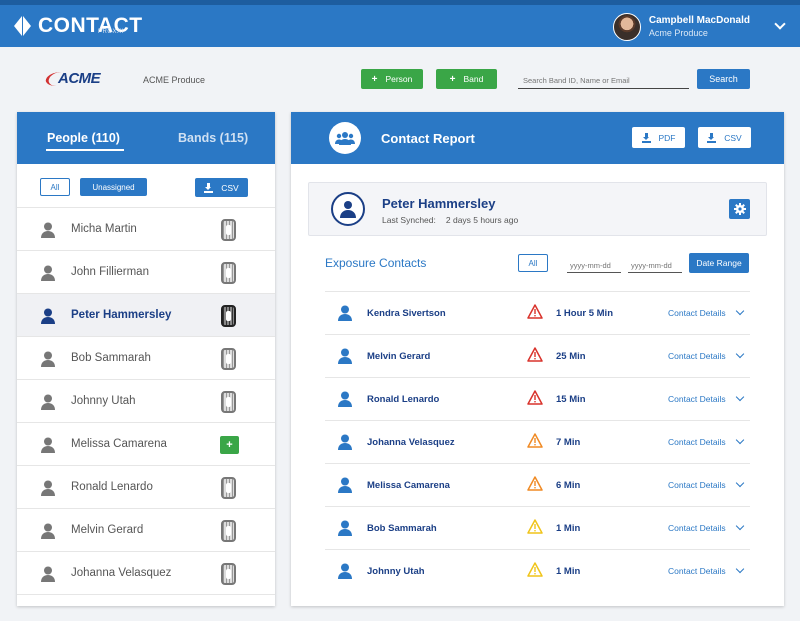 The image size is (800, 621). I want to click on report-csv-label: CSV, so click(733, 137).